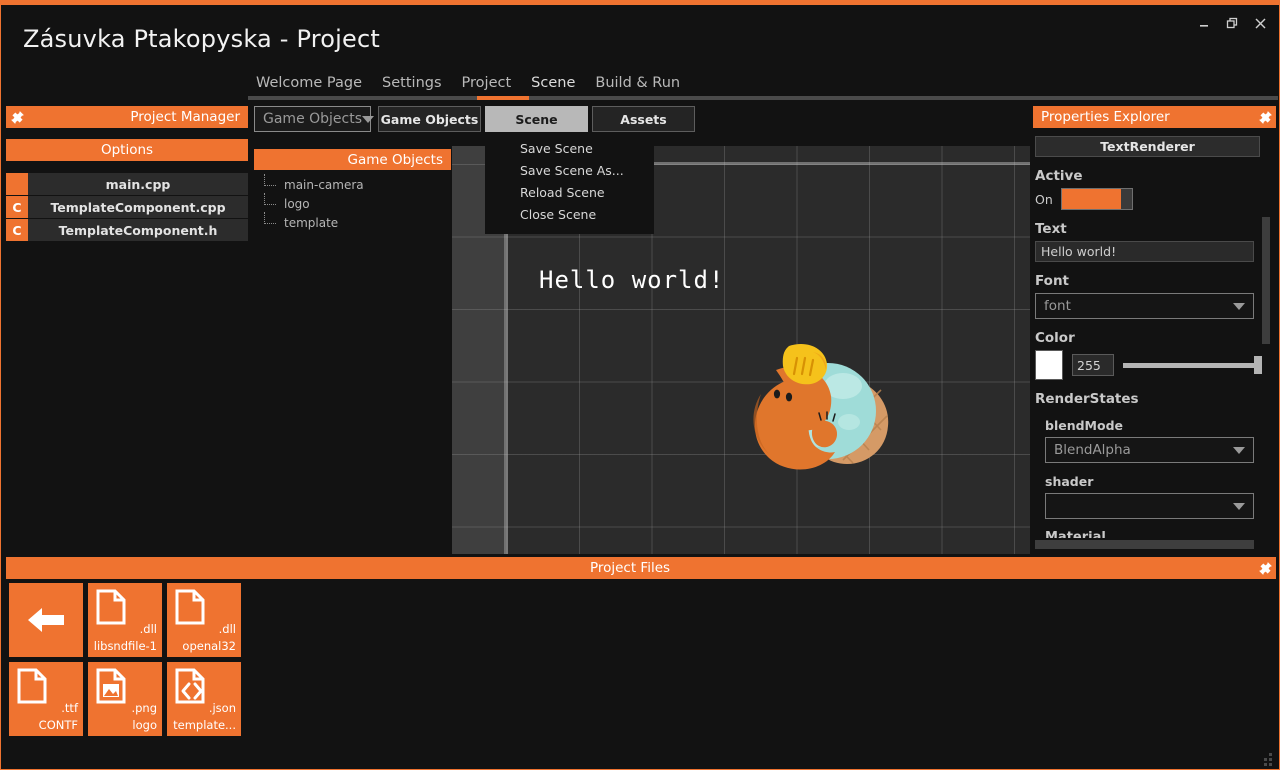 This screenshot has width=1280, height=770. What do you see at coordinates (309, 83) in the screenshot?
I see `menu-tab-welcome-page: Welcome Page` at bounding box center [309, 83].